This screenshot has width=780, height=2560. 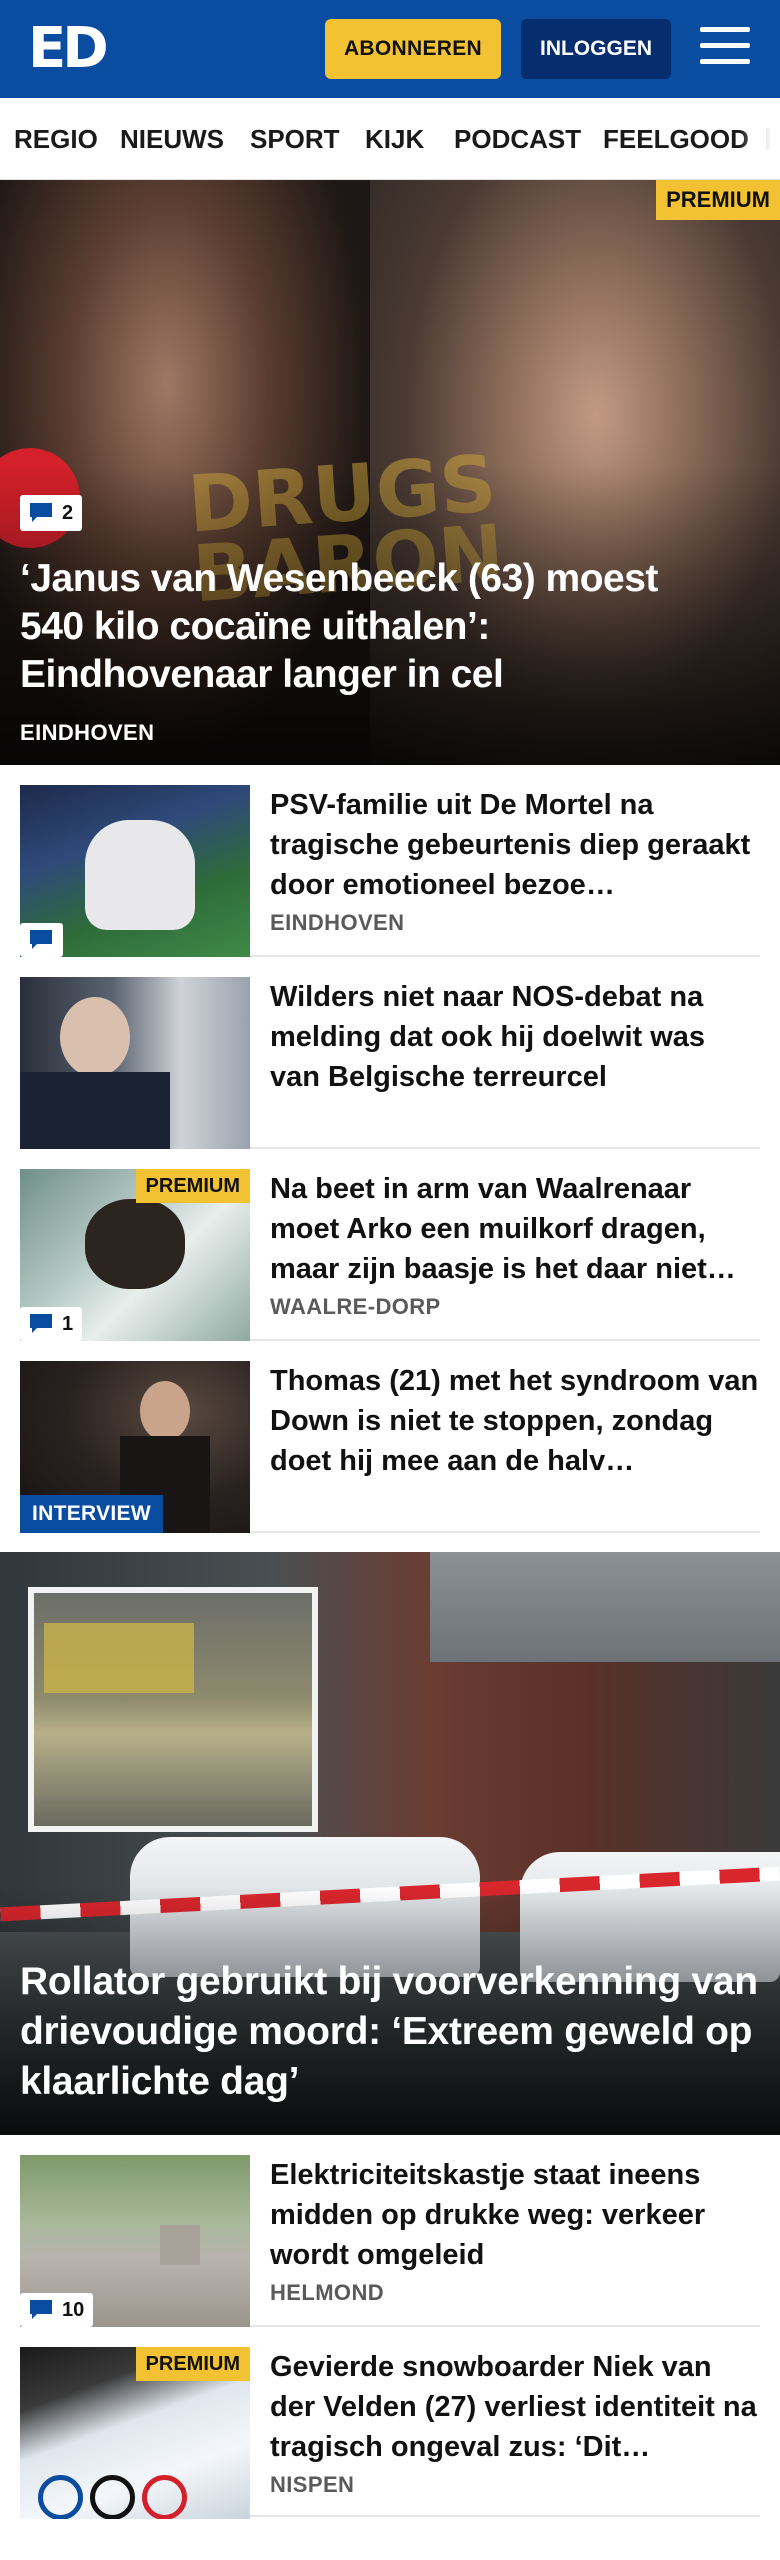 I want to click on comment-count-badge: 10, so click(x=57, y=2310).